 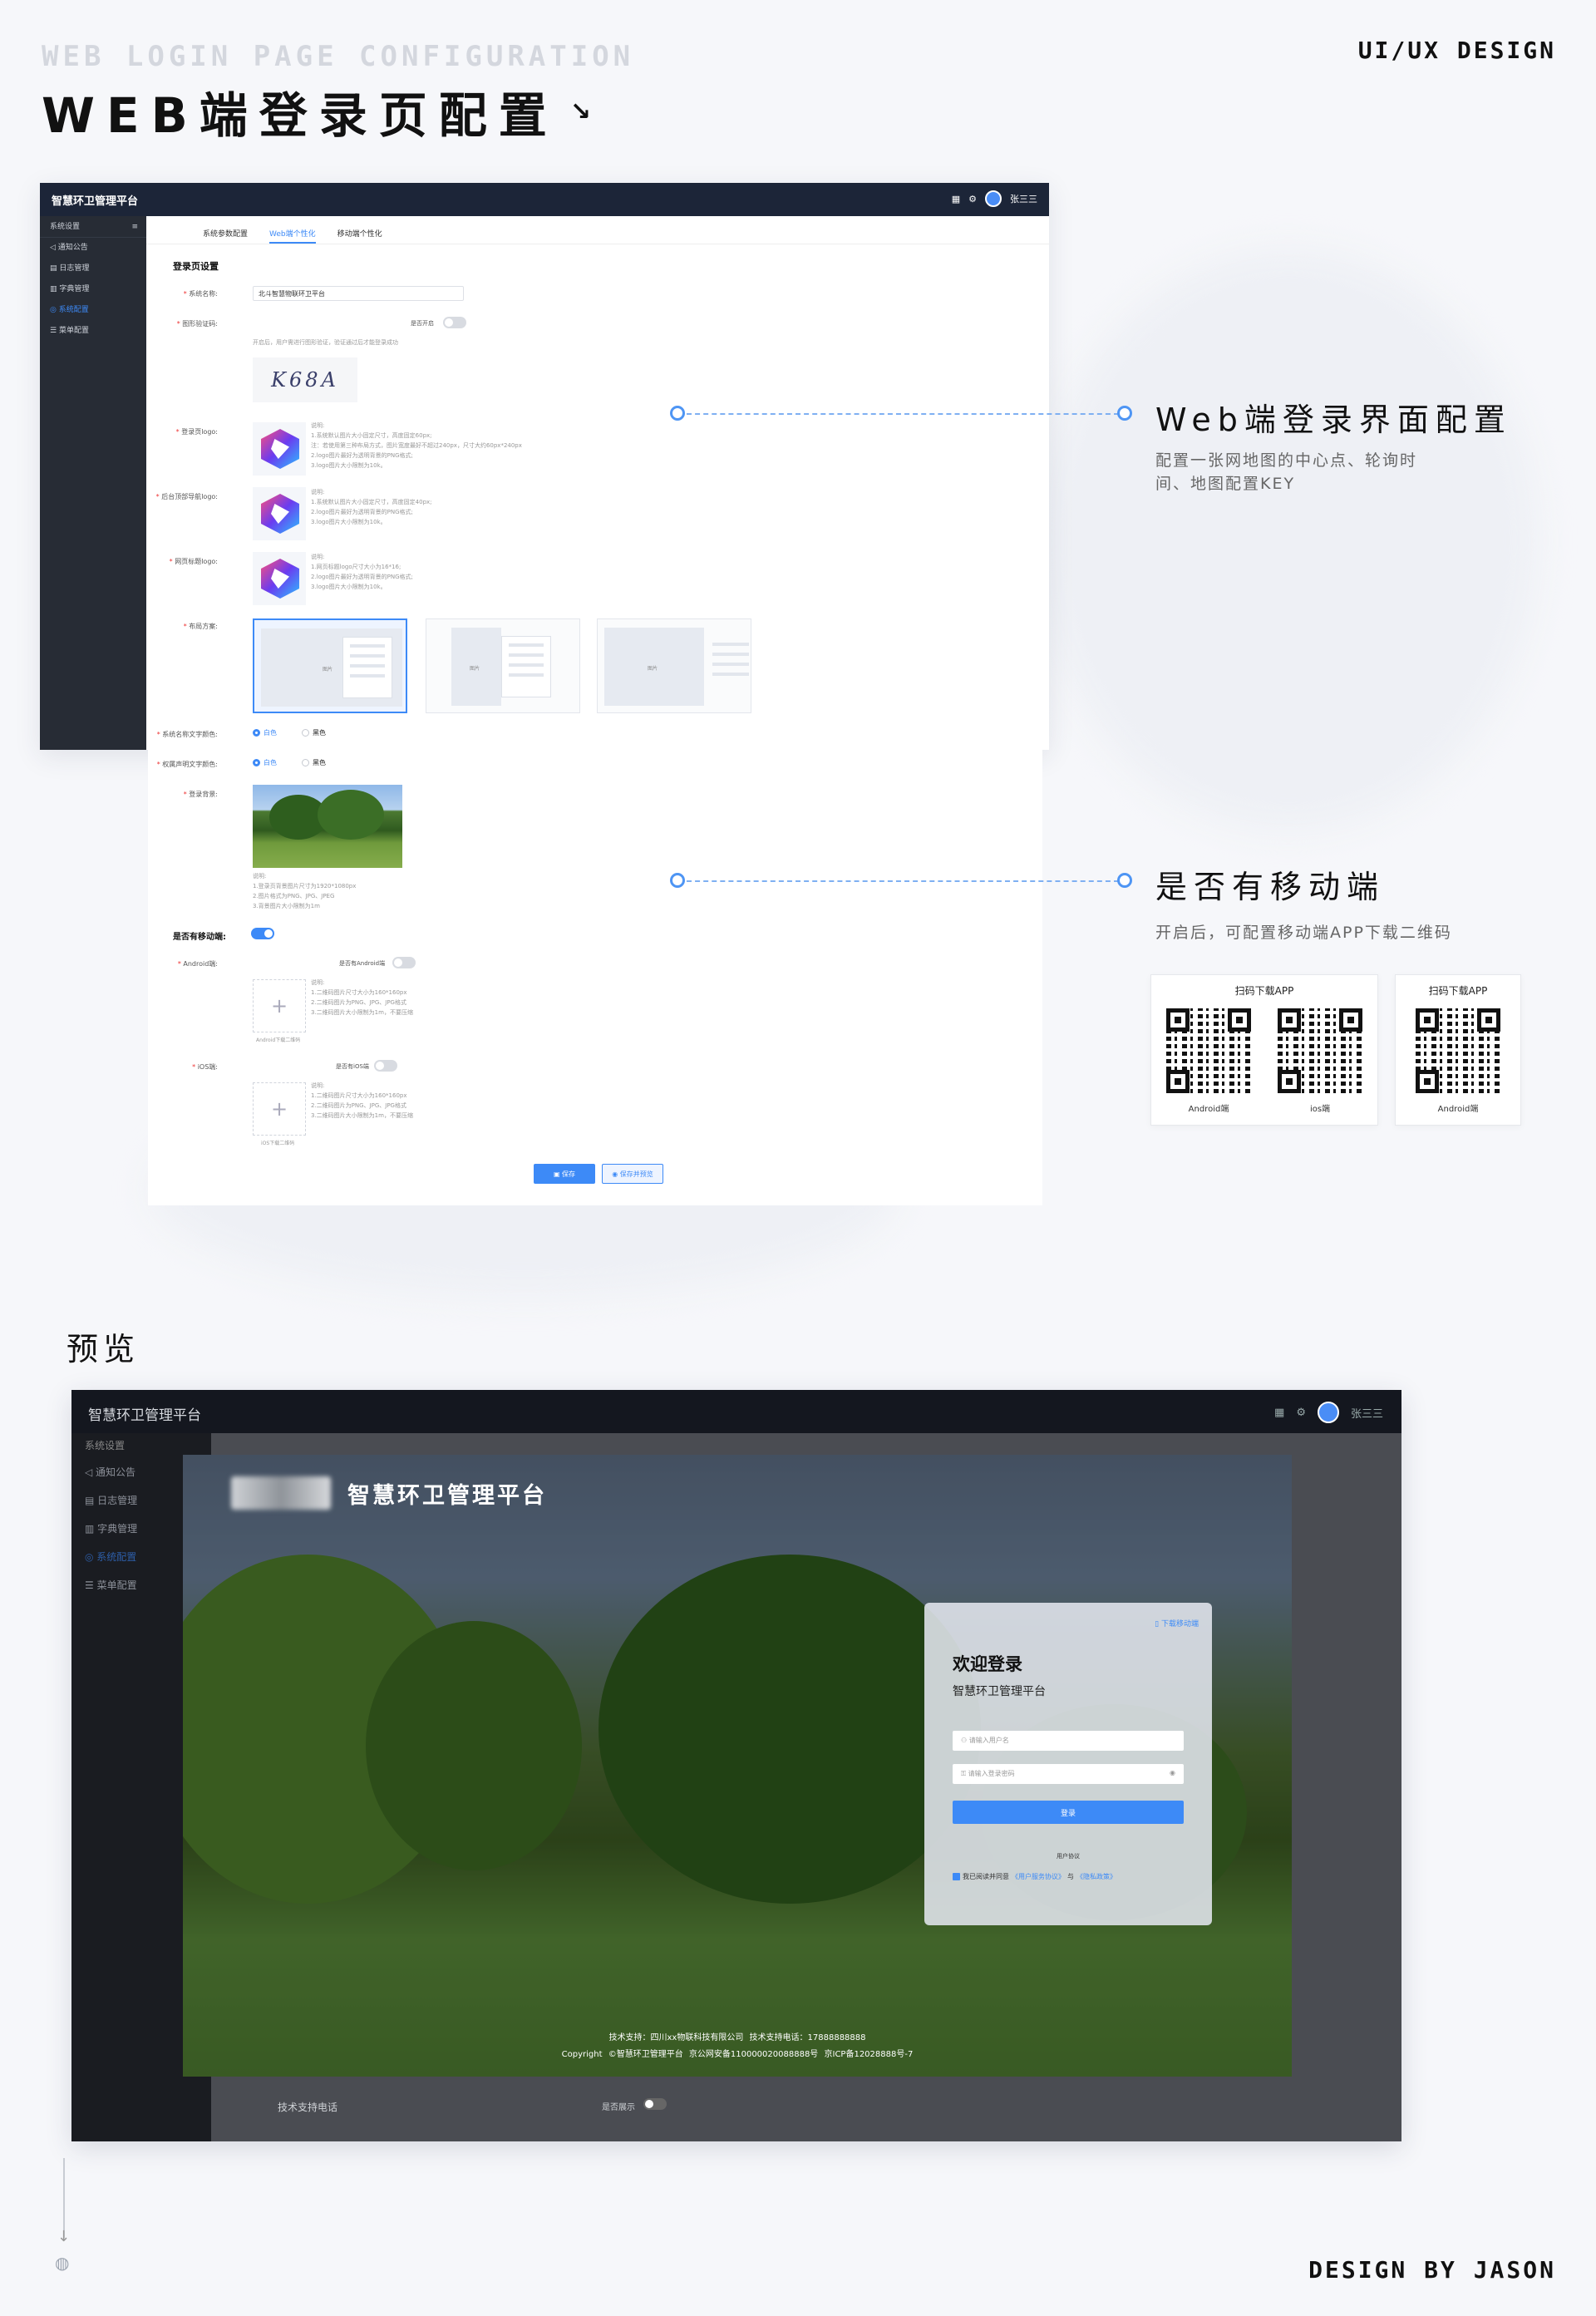 I want to click on layout-option-3: 图片, so click(x=674, y=665).